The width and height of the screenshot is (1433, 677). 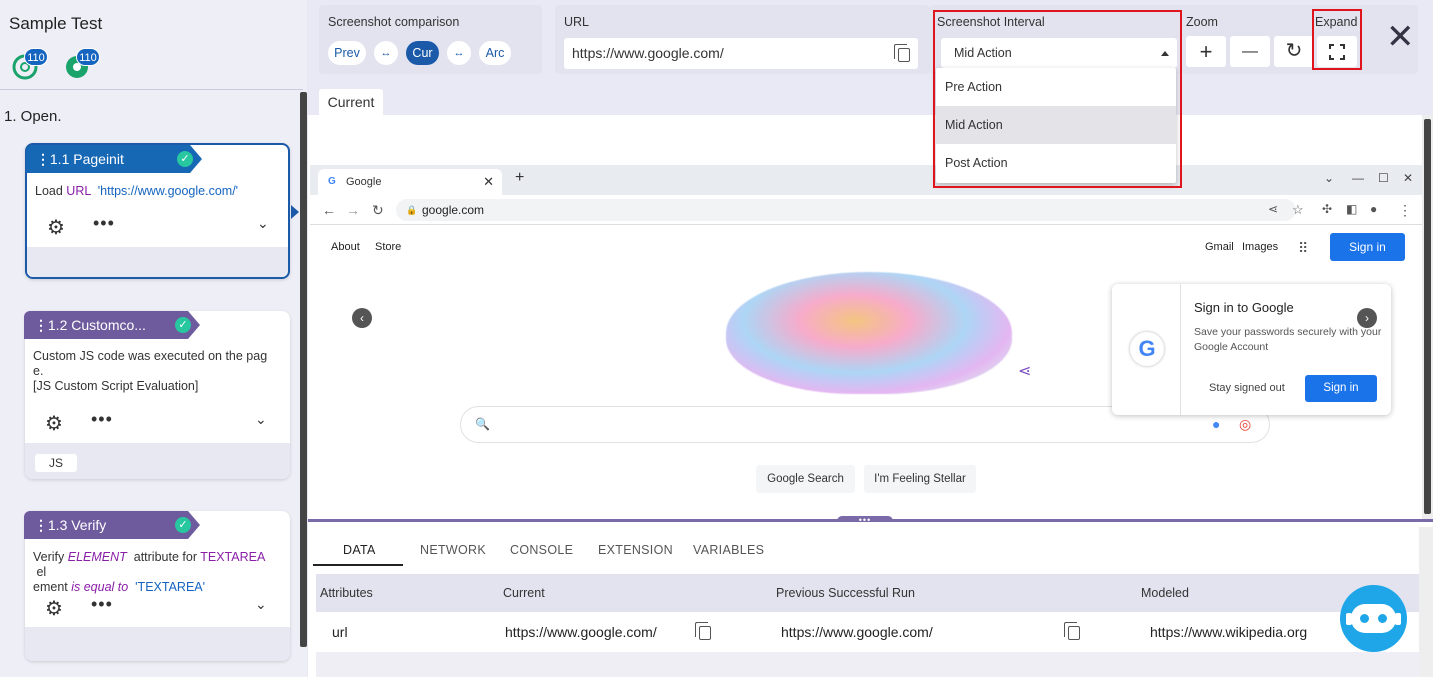 What do you see at coordinates (50, 587) in the screenshot?
I see `step-text: ement` at bounding box center [50, 587].